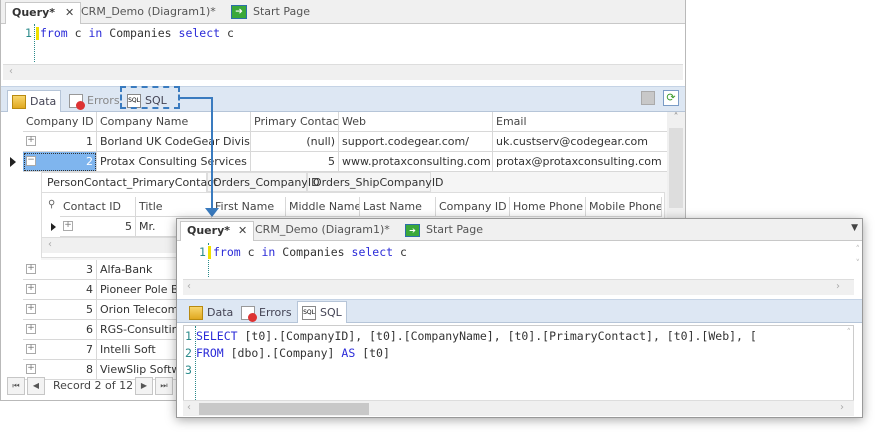 This screenshot has height=440, width=880. Describe the element at coordinates (295, 142) in the screenshot. I see `primary-contact-cell: (null)` at that location.